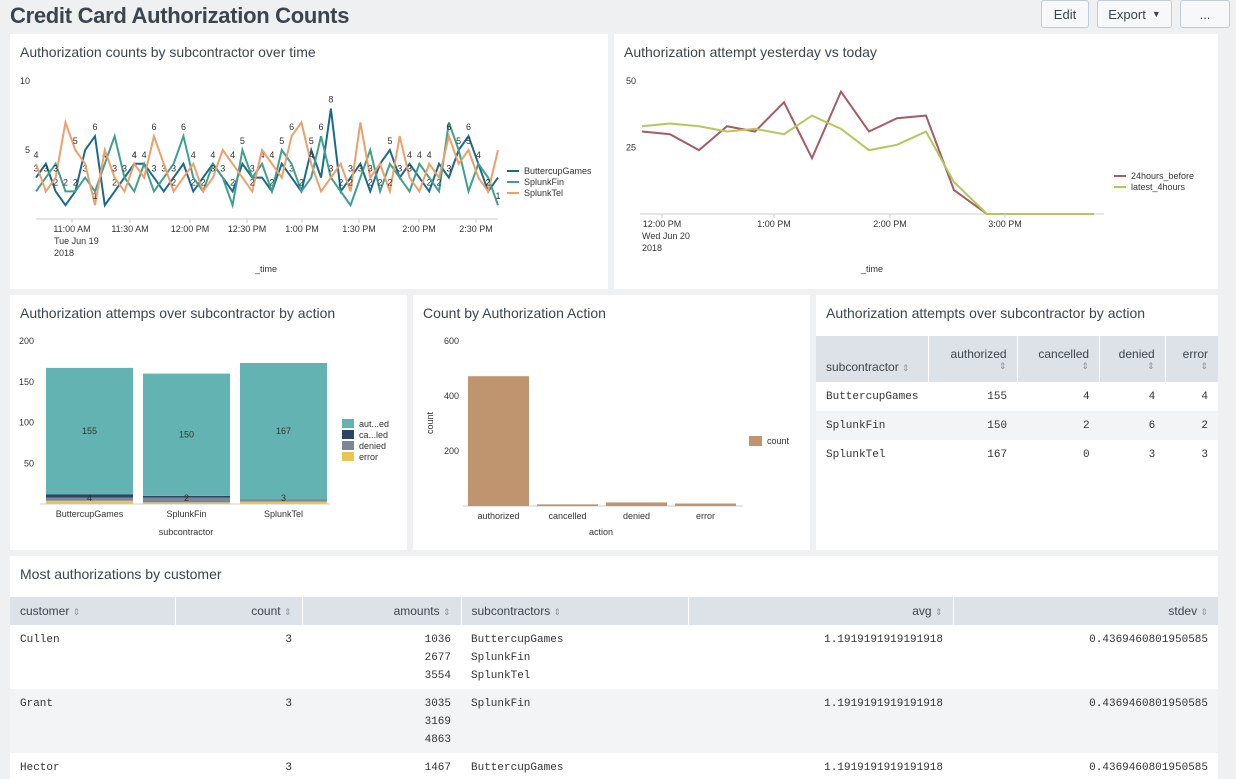 The height and width of the screenshot is (779, 1236). Describe the element at coordinates (64, 253) in the screenshot. I see `x-tick-sublabel-year: 2018` at that location.